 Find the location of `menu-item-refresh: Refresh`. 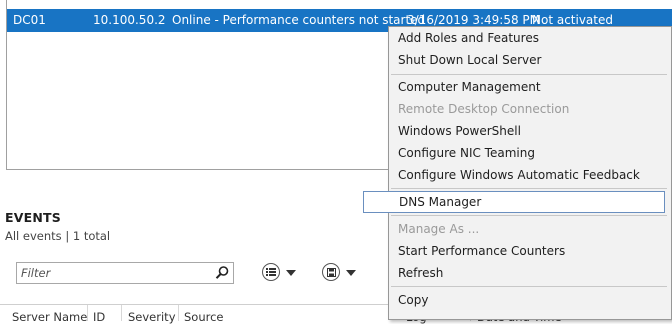

menu-item-refresh: Refresh is located at coordinates (530, 273).